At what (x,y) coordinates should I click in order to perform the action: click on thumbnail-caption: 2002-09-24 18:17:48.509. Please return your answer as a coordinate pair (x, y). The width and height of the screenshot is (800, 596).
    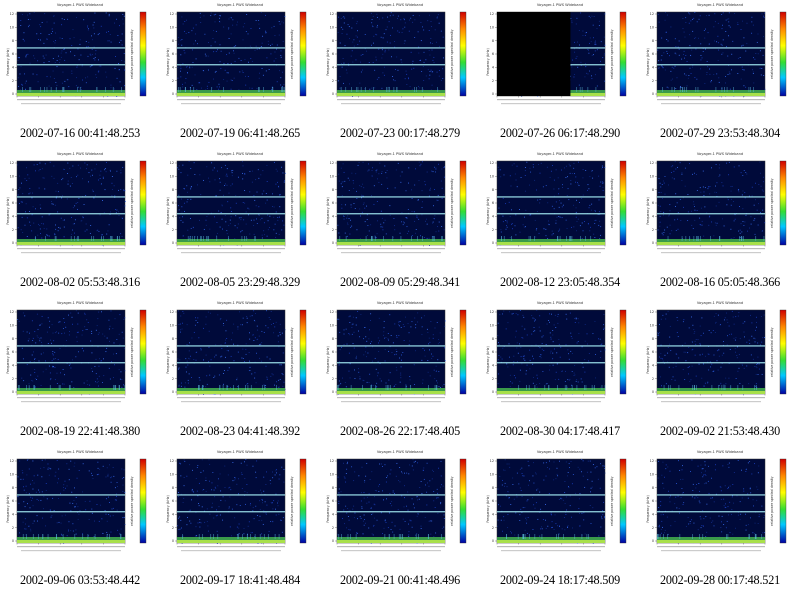
    Looking at the image, I should click on (560, 580).